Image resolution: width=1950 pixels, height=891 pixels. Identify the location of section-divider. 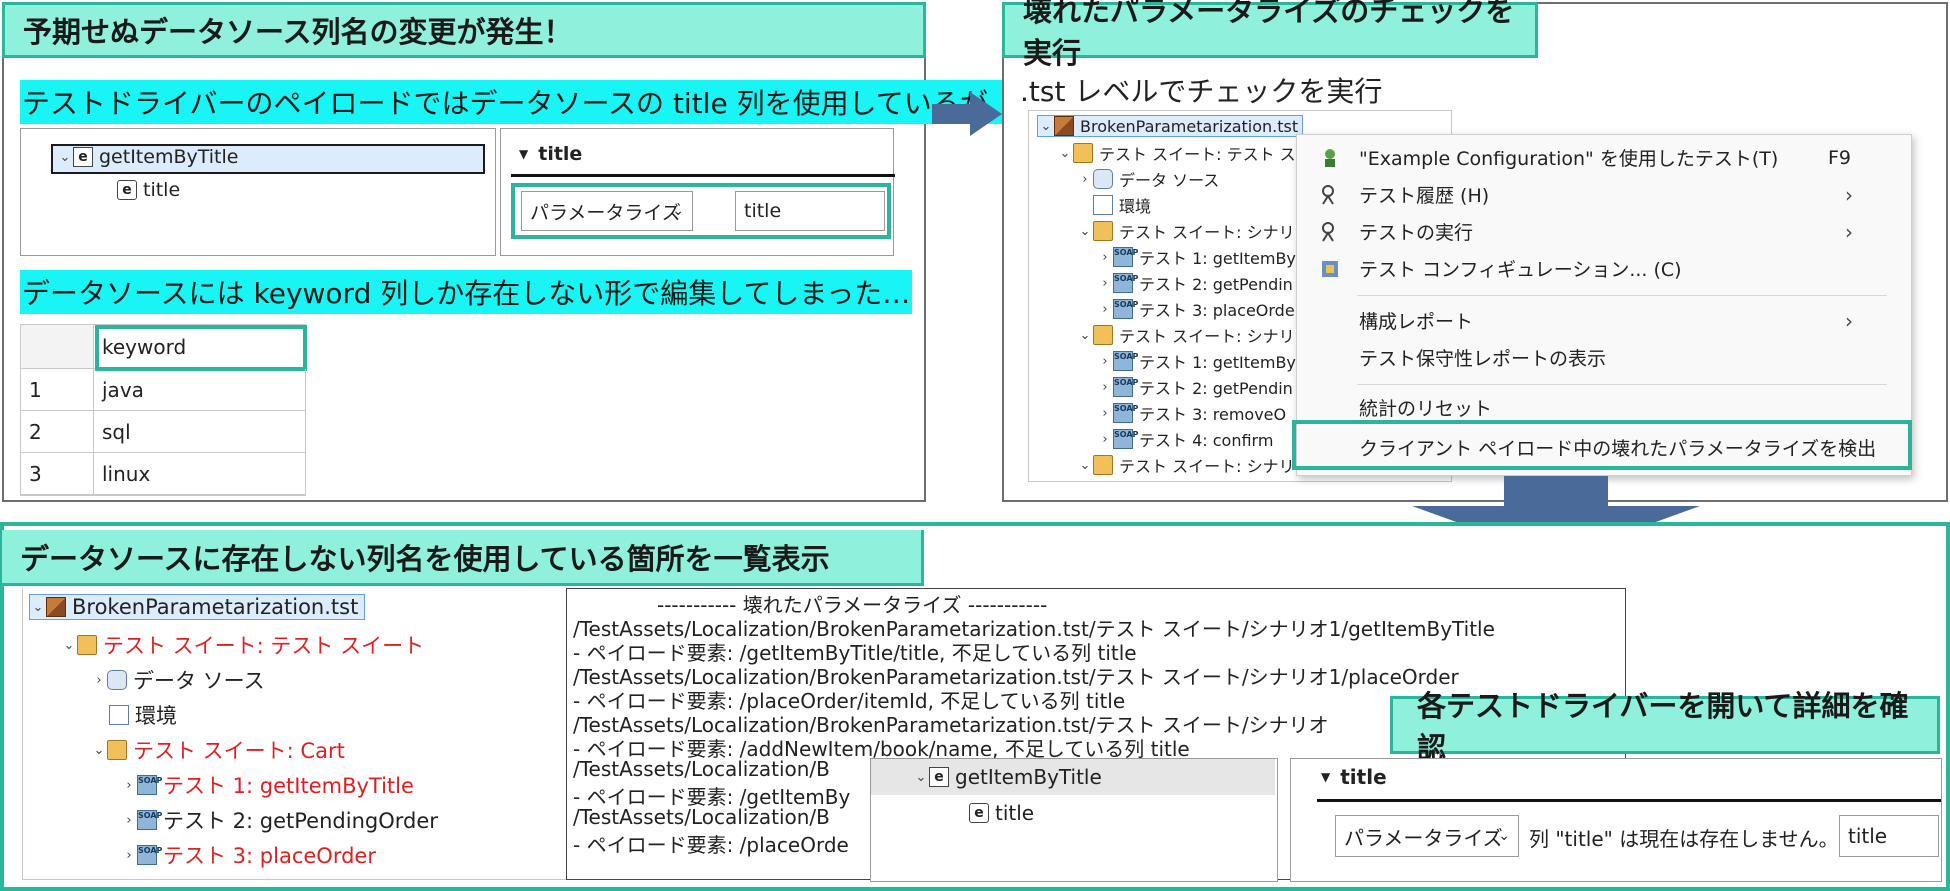
(703, 175).